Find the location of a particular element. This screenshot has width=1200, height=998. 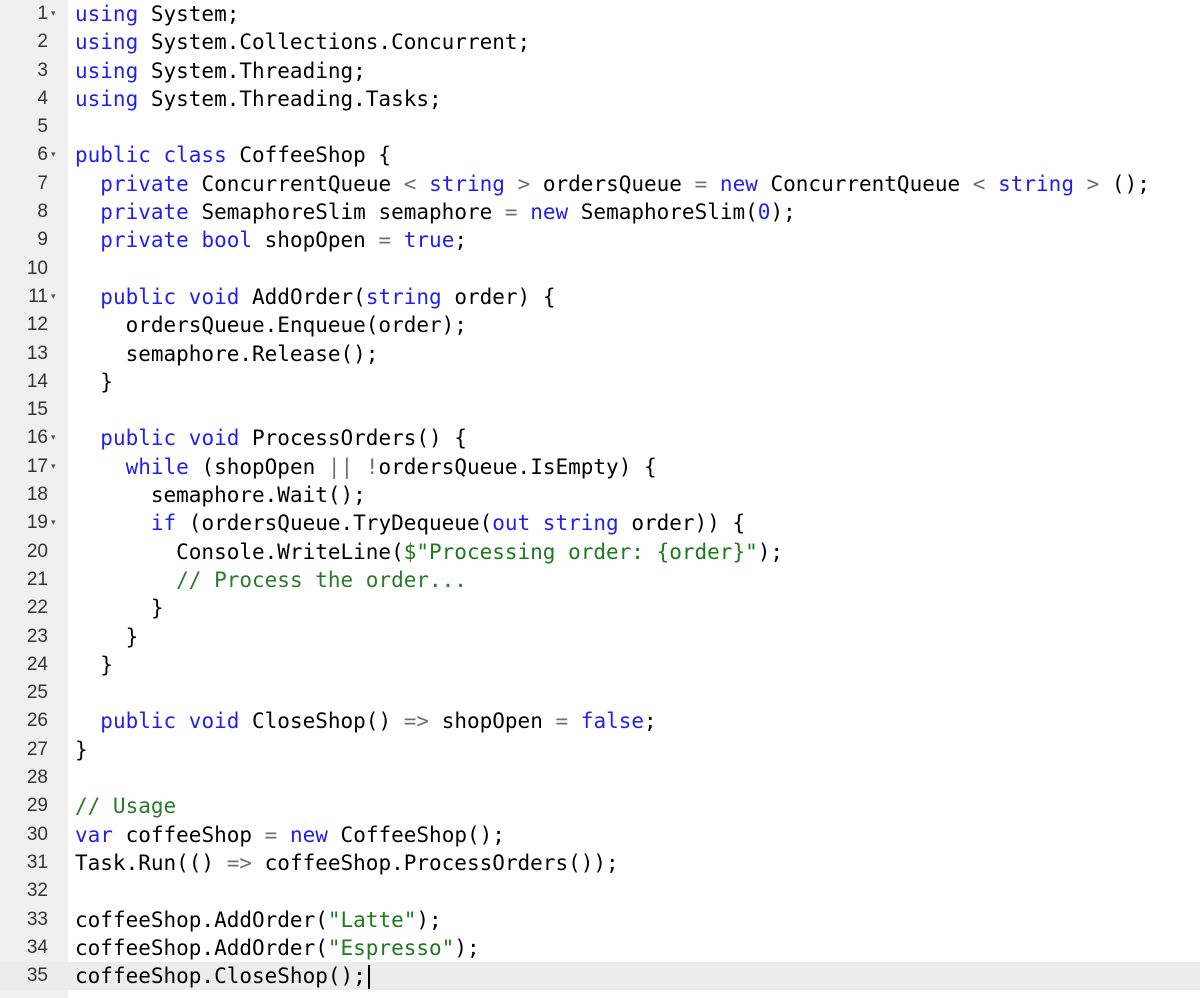

code-text: using System.Threading.Tasks; is located at coordinates (258, 99).